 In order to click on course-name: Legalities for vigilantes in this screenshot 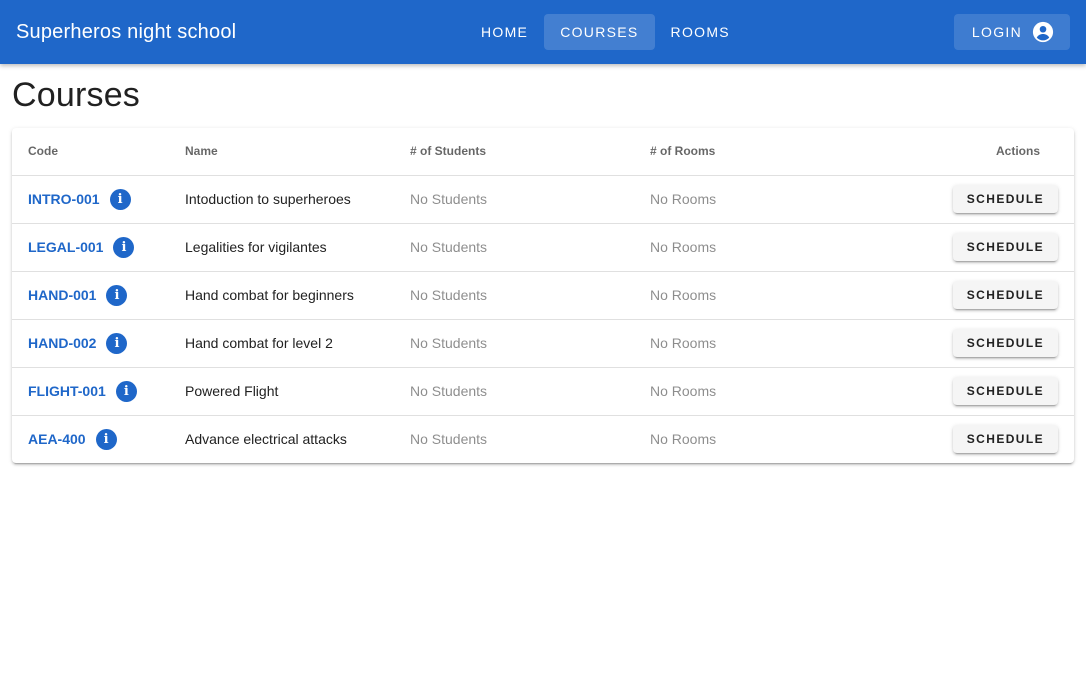, I will do `click(281, 247)`.